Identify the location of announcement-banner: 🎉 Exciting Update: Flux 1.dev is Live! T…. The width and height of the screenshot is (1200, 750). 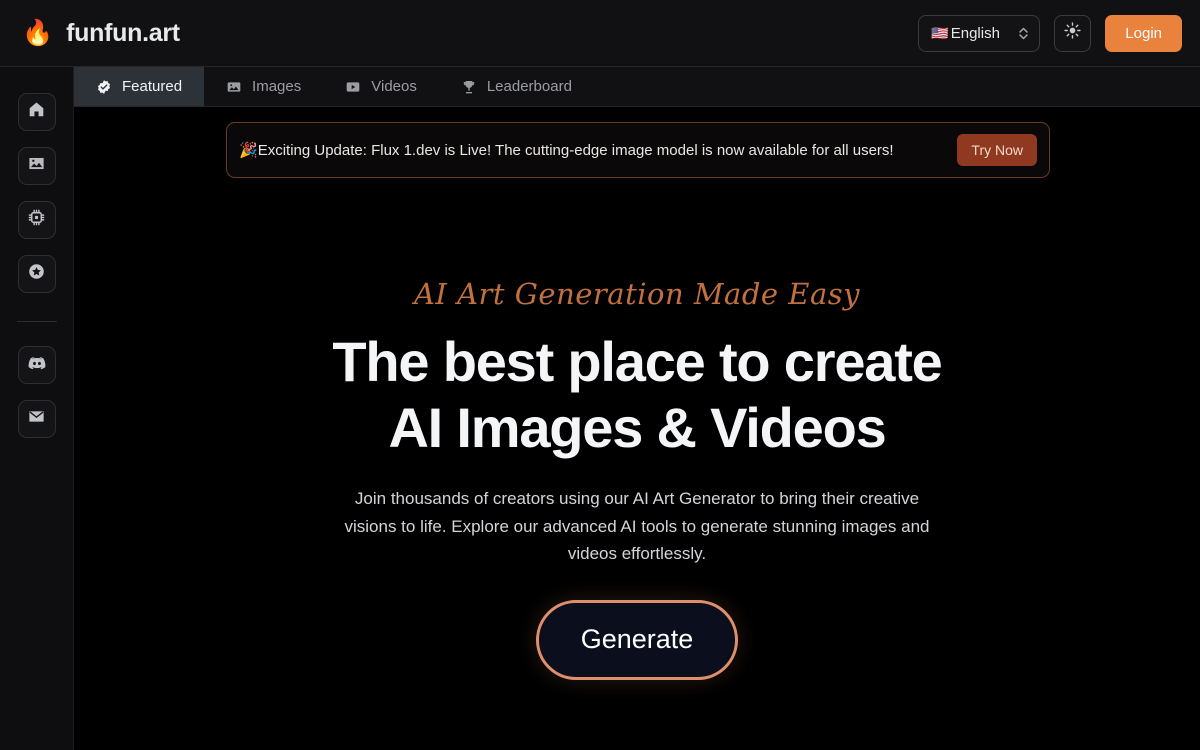
(638, 150).